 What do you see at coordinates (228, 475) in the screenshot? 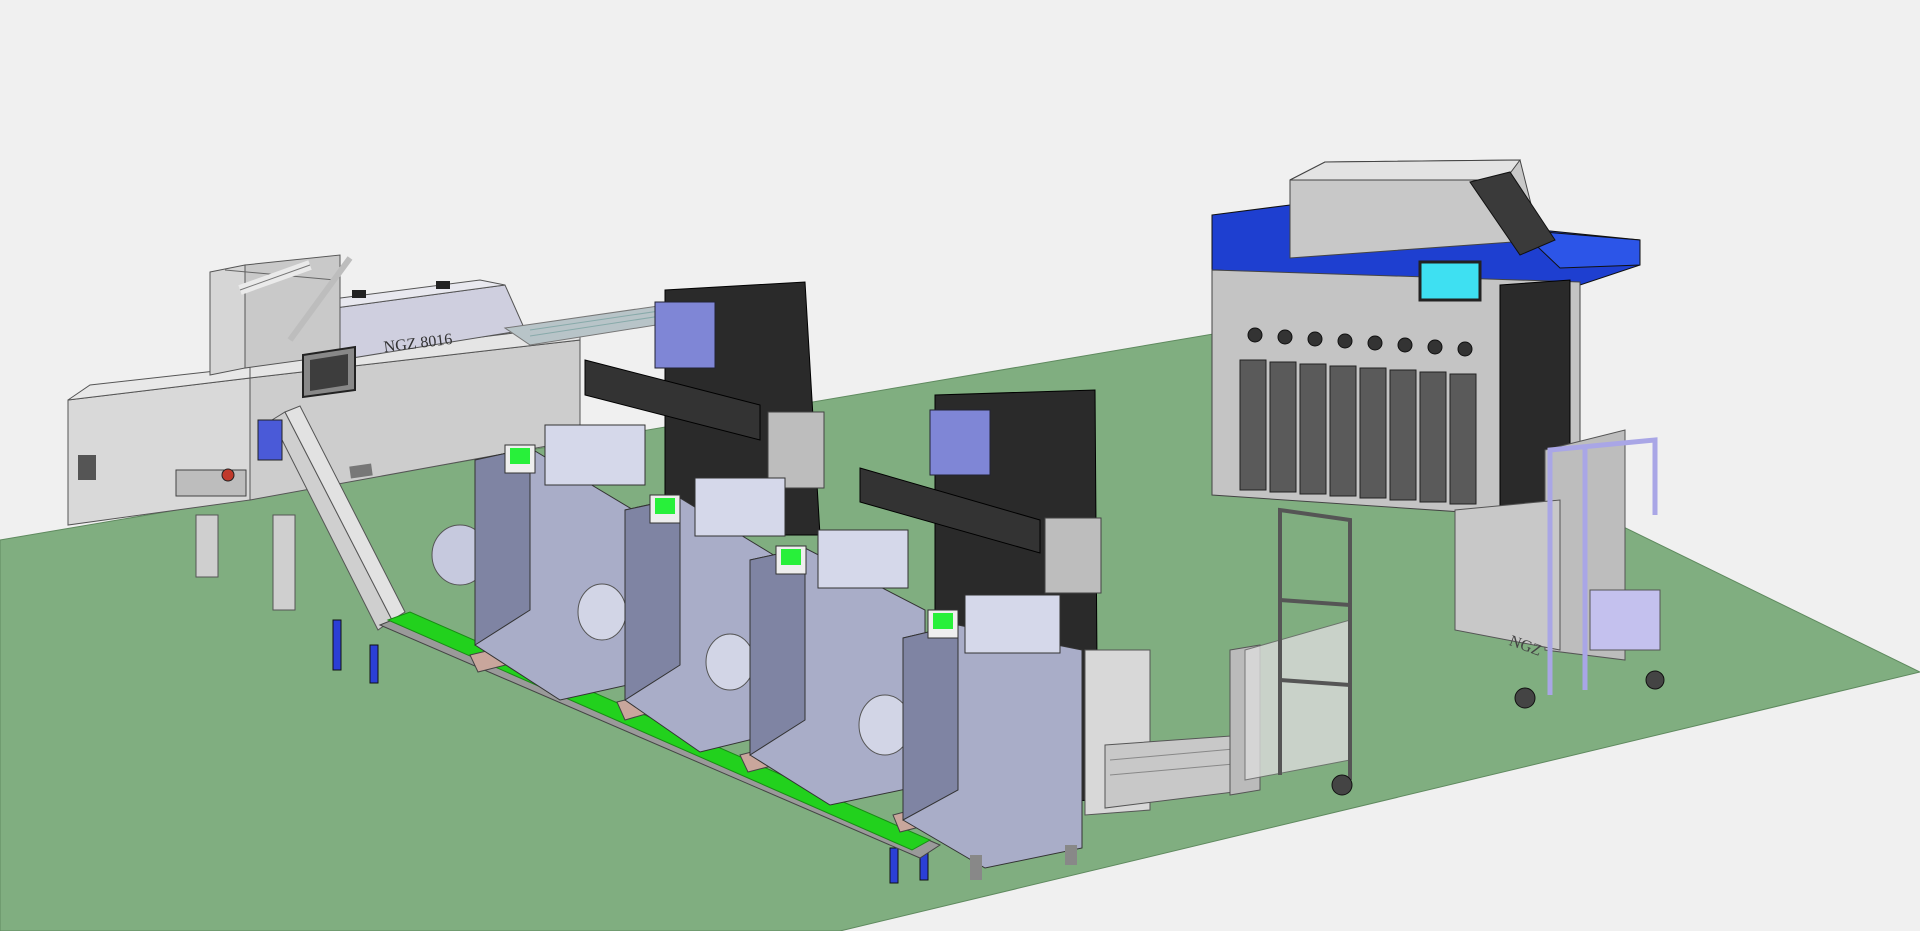
I see `emergency-stop-icon` at bounding box center [228, 475].